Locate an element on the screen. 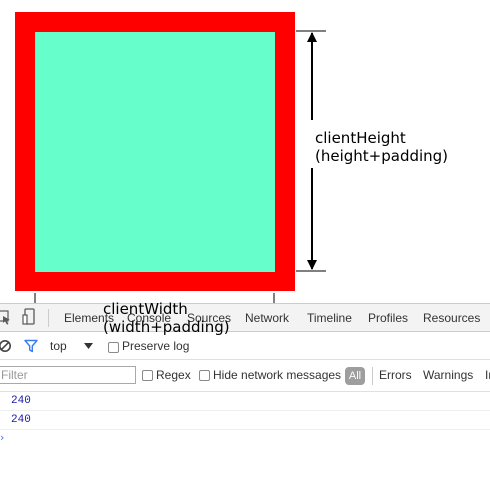  preserve-log-label: Preserve log is located at coordinates (156, 346).